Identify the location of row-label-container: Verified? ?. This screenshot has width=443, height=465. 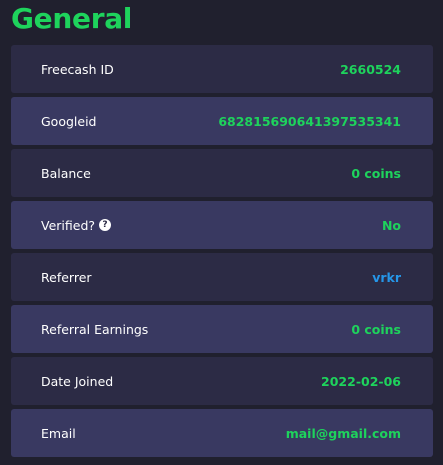
(76, 225).